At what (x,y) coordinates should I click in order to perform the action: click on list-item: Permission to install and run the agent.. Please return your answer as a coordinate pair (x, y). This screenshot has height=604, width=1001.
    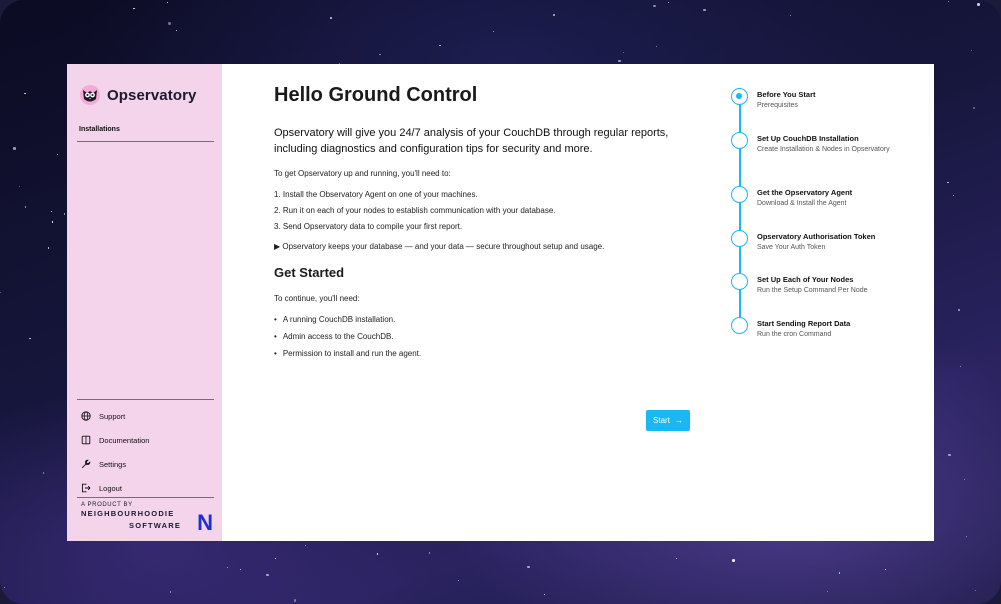
    Looking at the image, I should click on (483, 353).